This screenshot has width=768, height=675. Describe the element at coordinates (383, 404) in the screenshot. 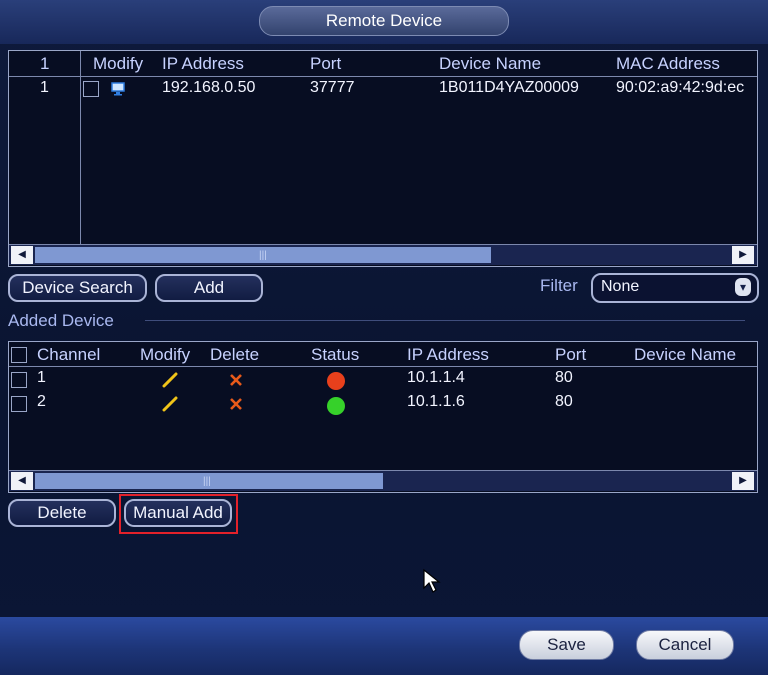

I see `table-row: 2 10.1.1.6 80` at that location.